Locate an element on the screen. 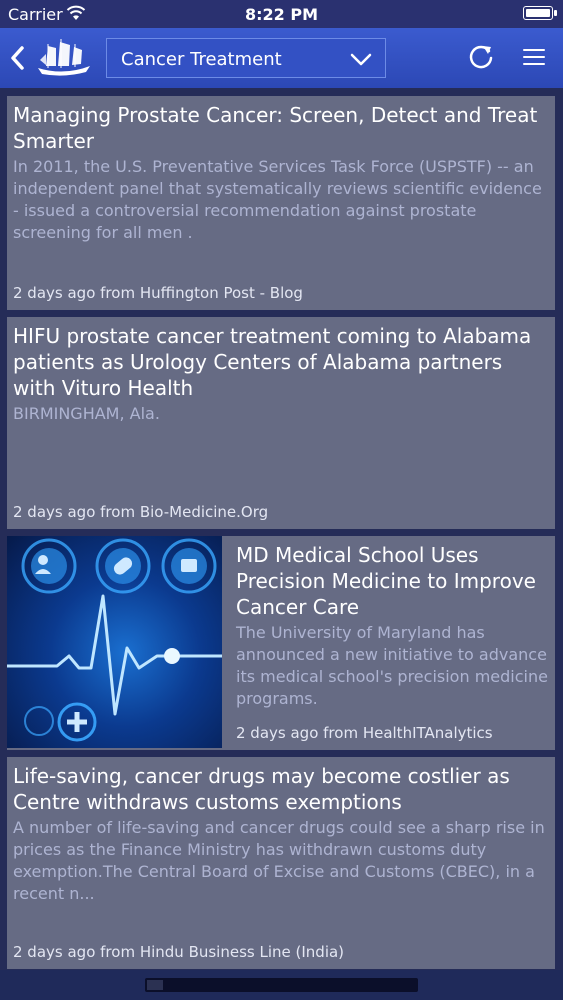 The image size is (563, 1000). article-thumbnail is located at coordinates (114, 642).